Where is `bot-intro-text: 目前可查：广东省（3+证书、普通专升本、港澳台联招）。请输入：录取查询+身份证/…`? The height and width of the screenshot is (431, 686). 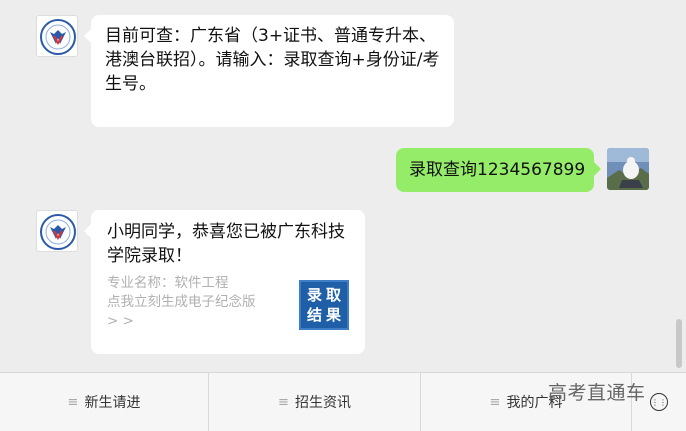 bot-intro-text: 目前可查：广东省（3+证书、普通专升本、港澳台联招）。请输入：录取查询+身份证/… is located at coordinates (272, 60).